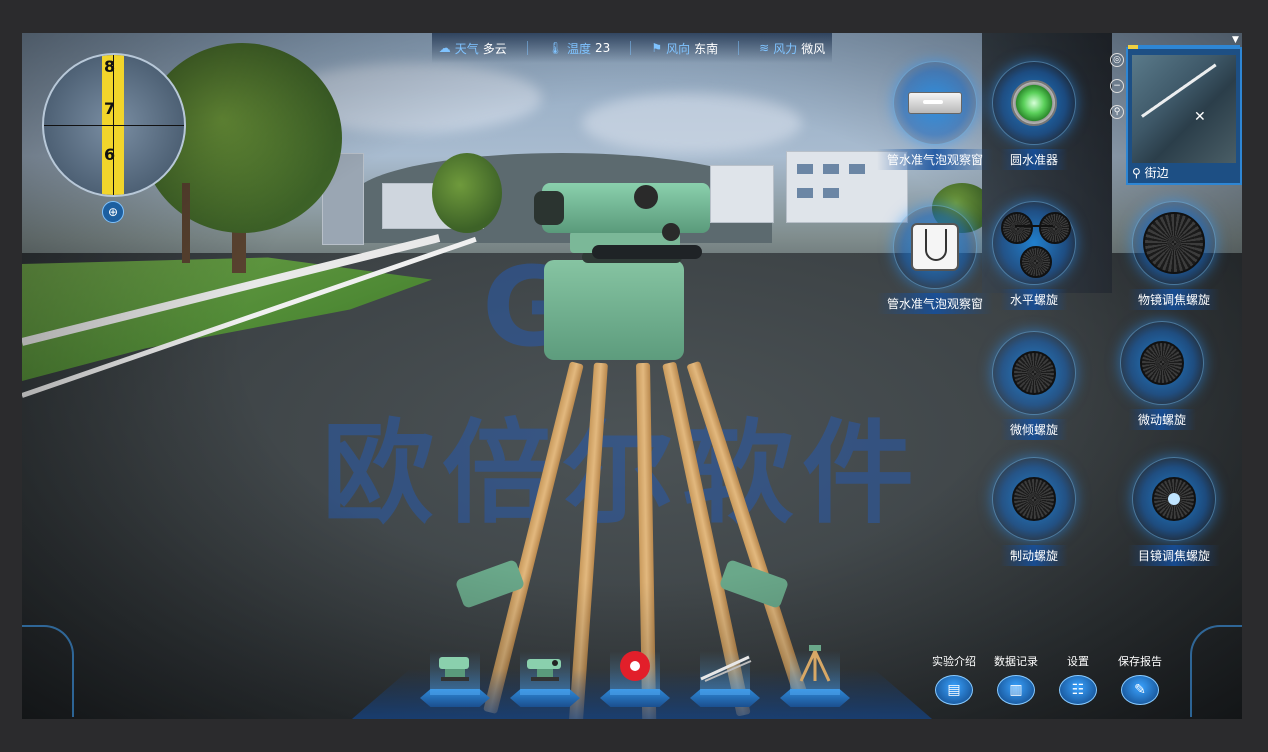 The height and width of the screenshot is (752, 1268). Describe the element at coordinates (692, 123) in the screenshot. I see `cloud` at that location.